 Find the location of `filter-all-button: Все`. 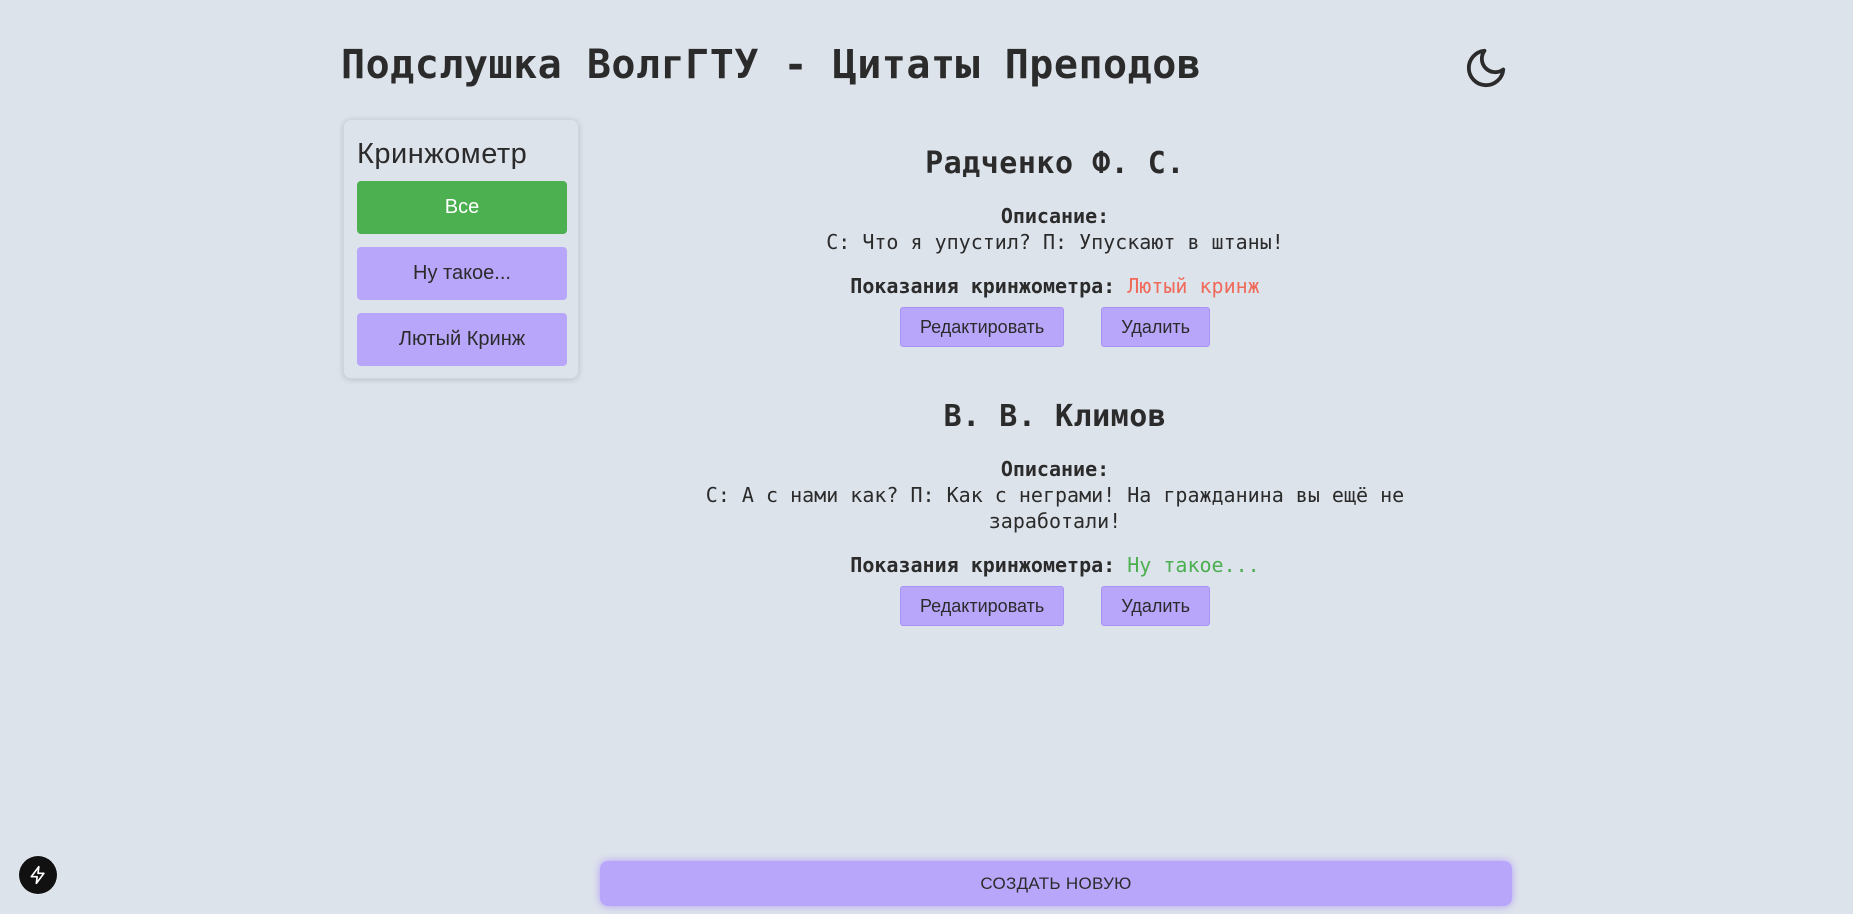

filter-all-button: Все is located at coordinates (462, 207).